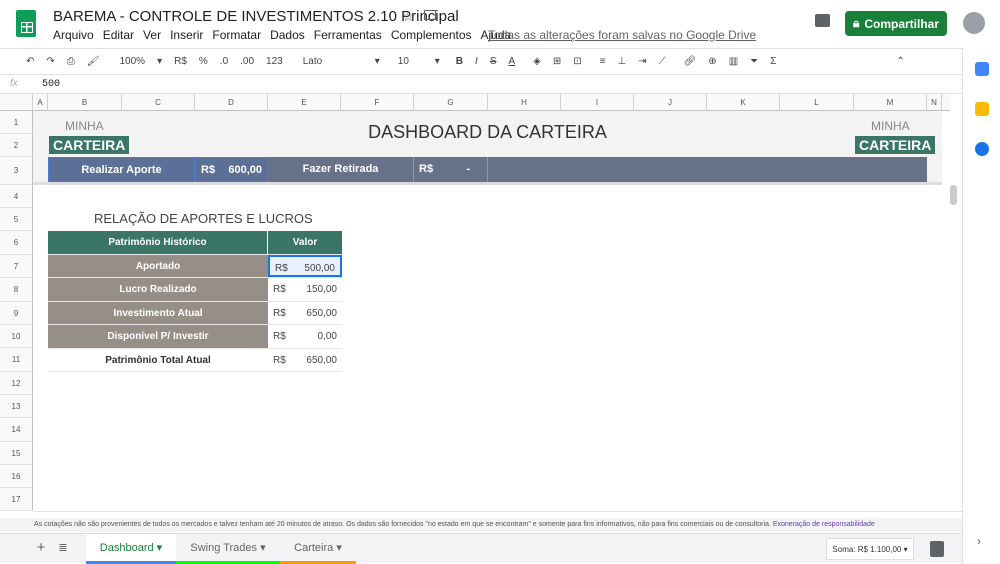  I want to click on keep-icon, so click(982, 109).